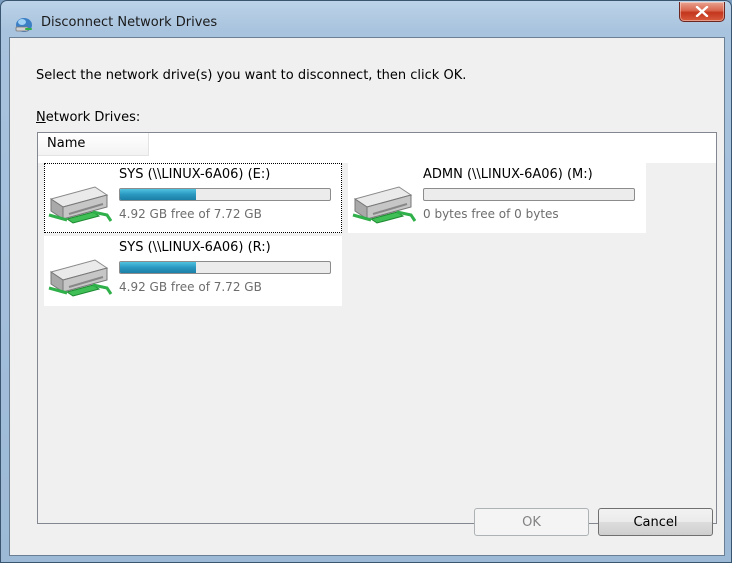 This screenshot has width=732, height=563. I want to click on ok-button: OK, so click(531, 522).